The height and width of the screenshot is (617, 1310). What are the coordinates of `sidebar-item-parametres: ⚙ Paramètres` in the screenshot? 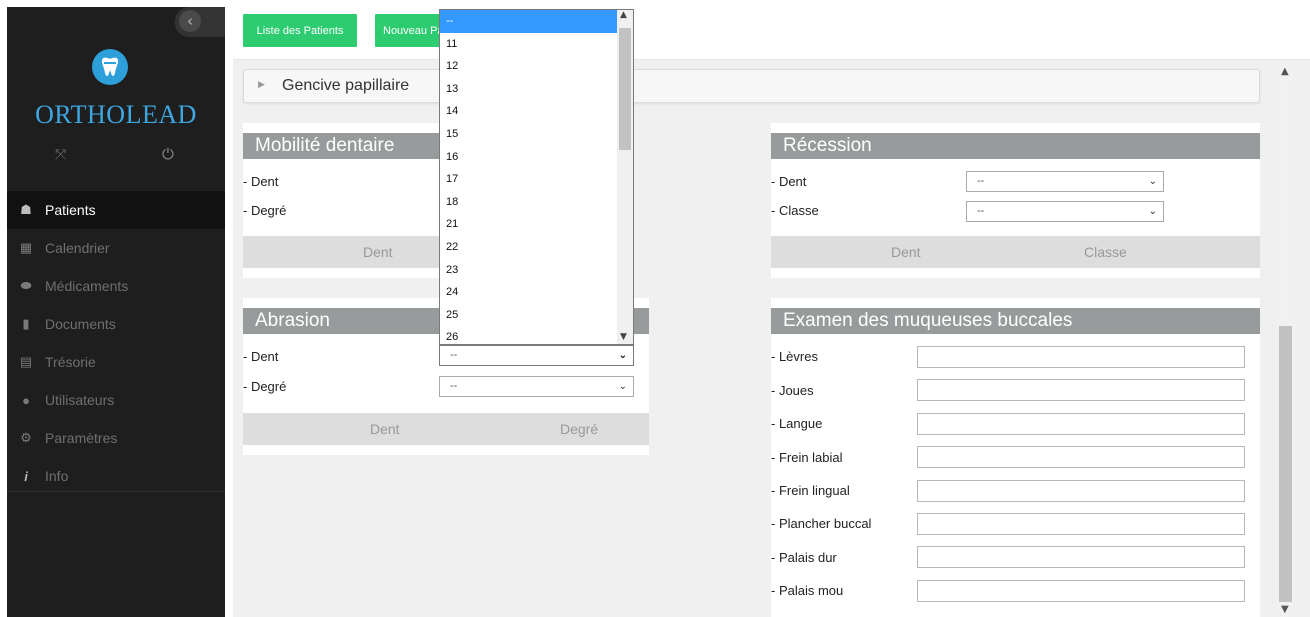 It's located at (116, 438).